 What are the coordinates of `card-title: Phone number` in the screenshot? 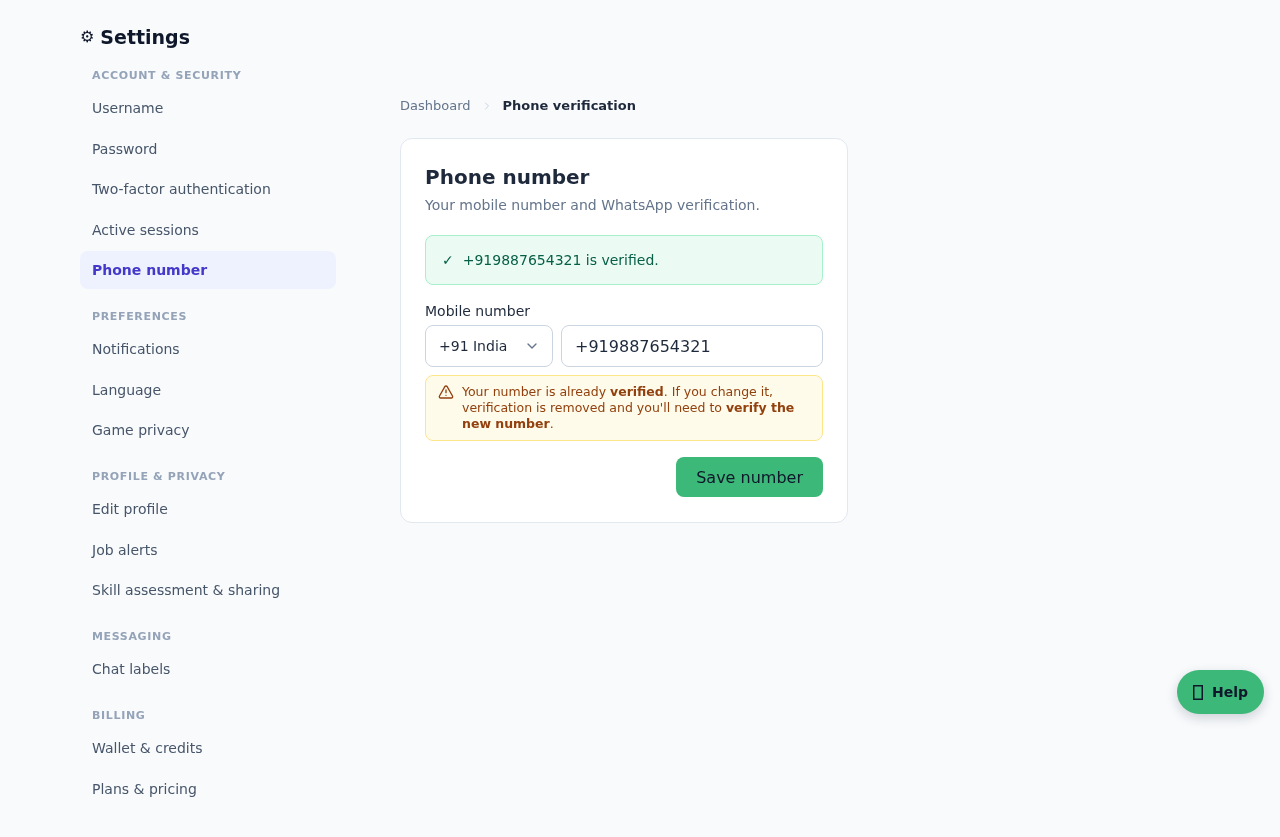 It's located at (508, 177).